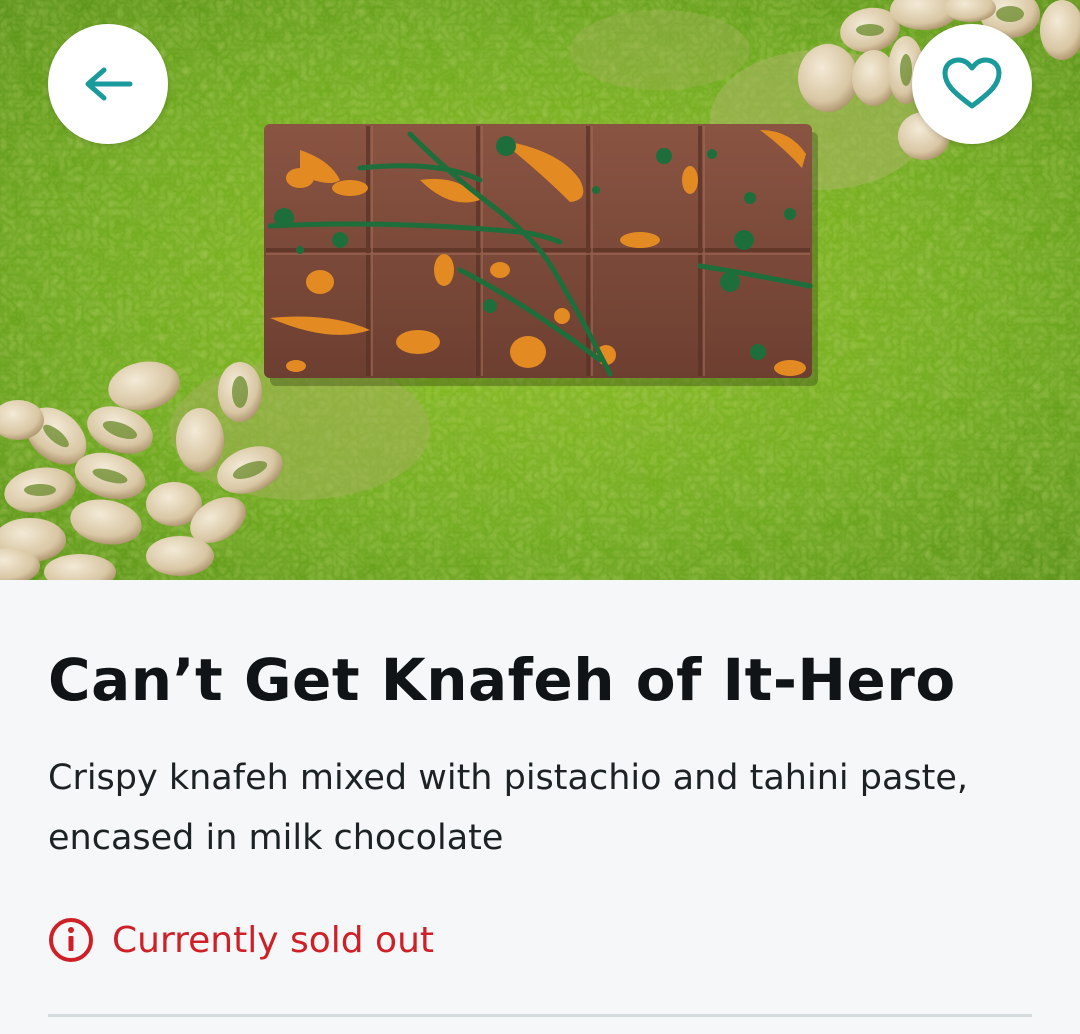 The image size is (1080, 1034). I want to click on availability-status: Currently sold out, so click(241, 940).